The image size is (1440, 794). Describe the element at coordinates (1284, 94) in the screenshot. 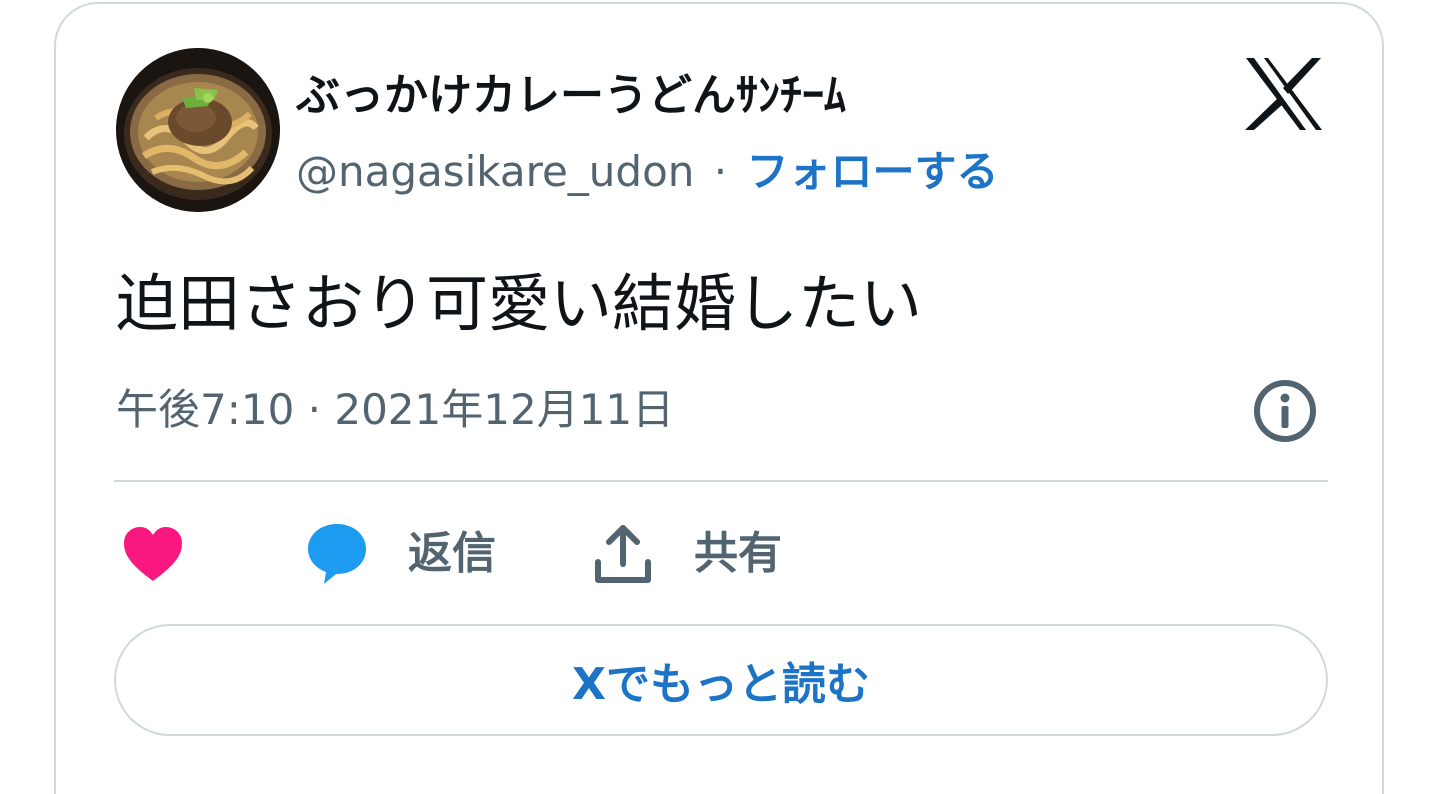

I see `x-logo-icon` at that location.